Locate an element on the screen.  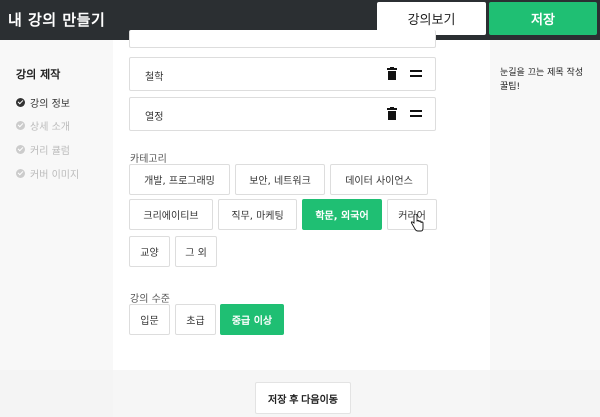
save-button: 저장 is located at coordinates (543, 18).